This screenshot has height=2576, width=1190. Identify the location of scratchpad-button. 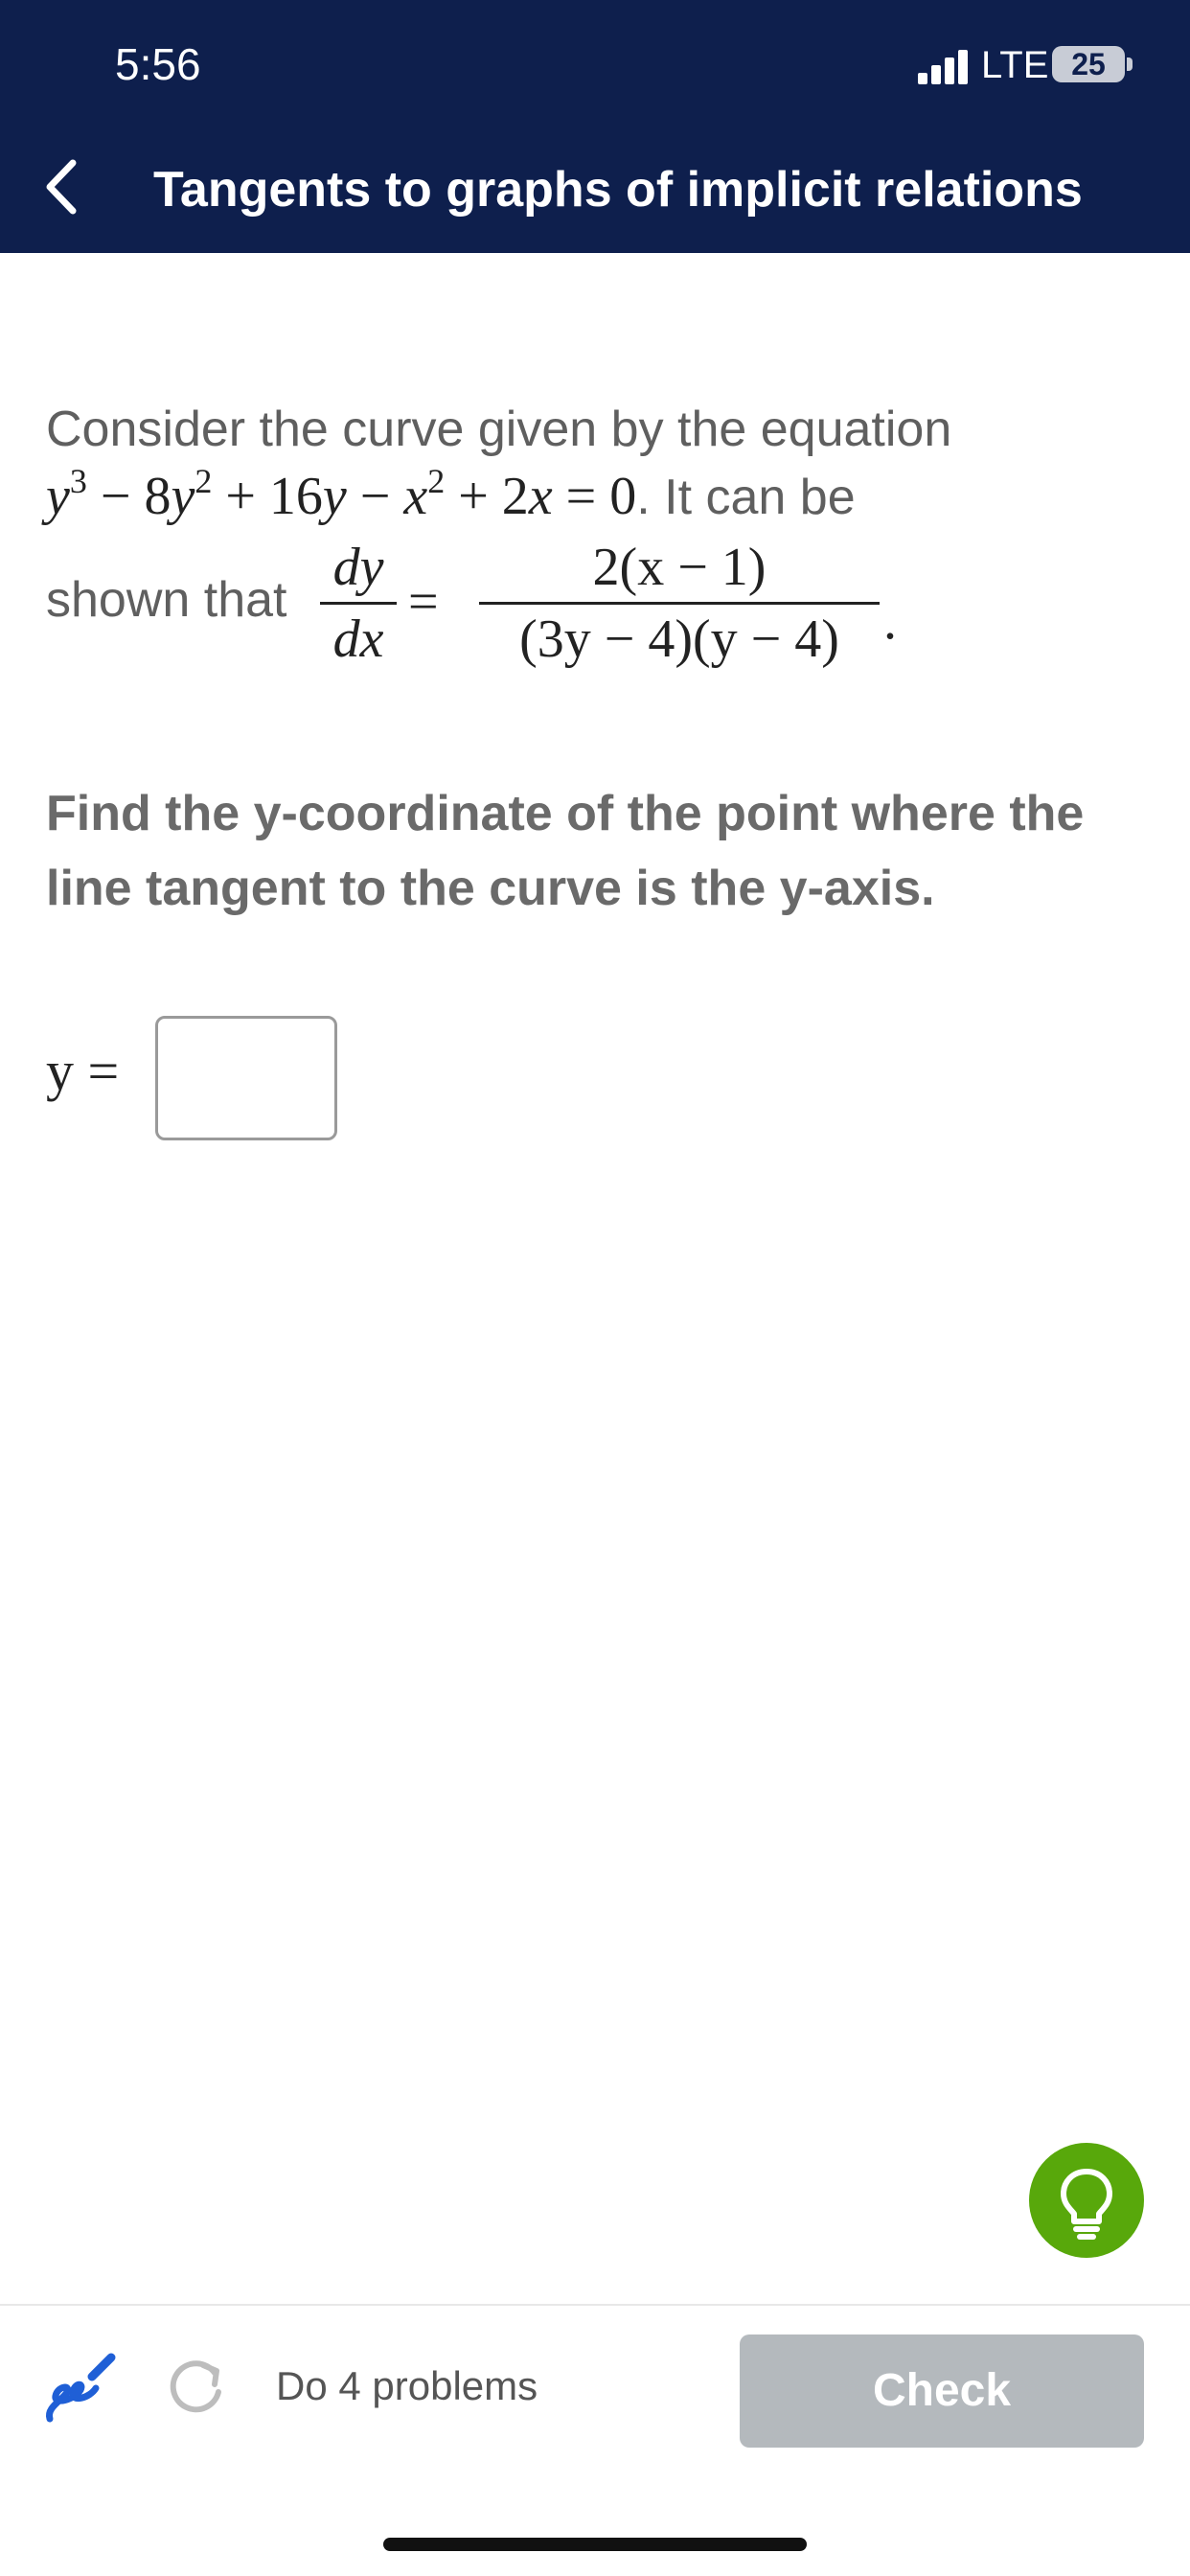
(81, 2388).